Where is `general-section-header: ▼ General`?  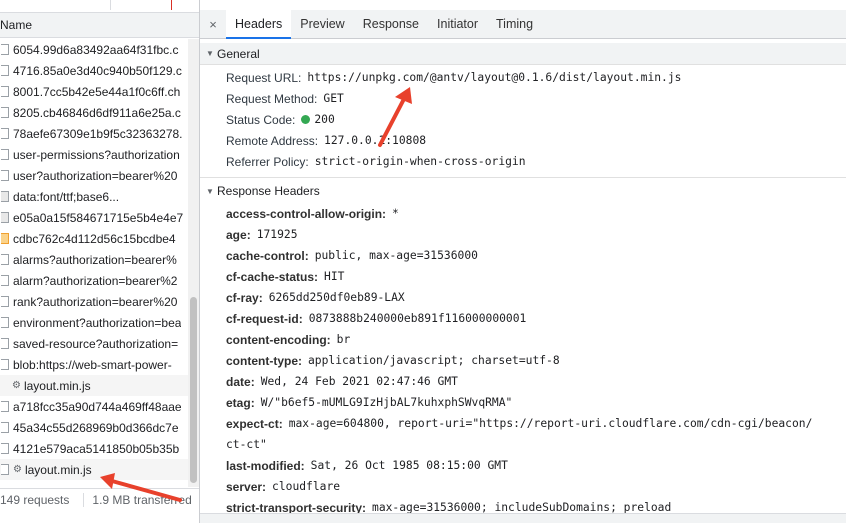 general-section-header: ▼ General is located at coordinates (523, 54).